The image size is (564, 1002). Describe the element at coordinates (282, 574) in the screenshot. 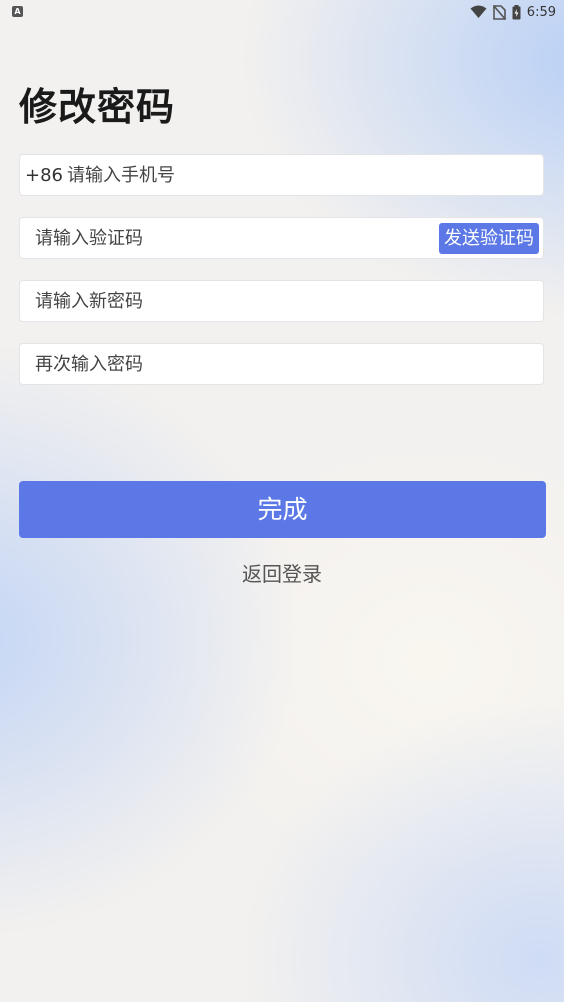

I see `back-to-login-link: 返回登录` at that location.